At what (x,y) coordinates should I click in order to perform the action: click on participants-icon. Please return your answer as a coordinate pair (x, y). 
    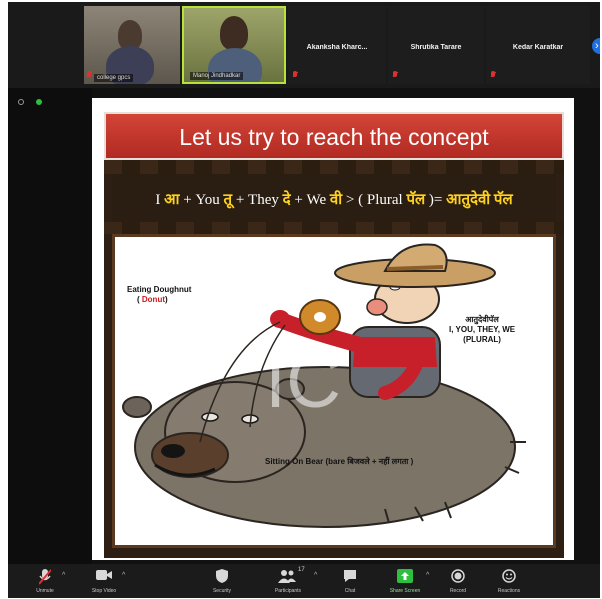
    Looking at the image, I should click on (287, 576).